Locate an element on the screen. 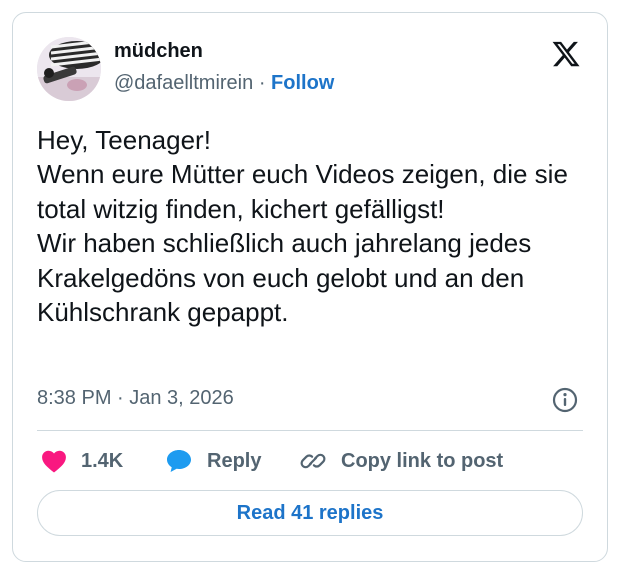  copy-link-label: Copy link to post is located at coordinates (422, 460).